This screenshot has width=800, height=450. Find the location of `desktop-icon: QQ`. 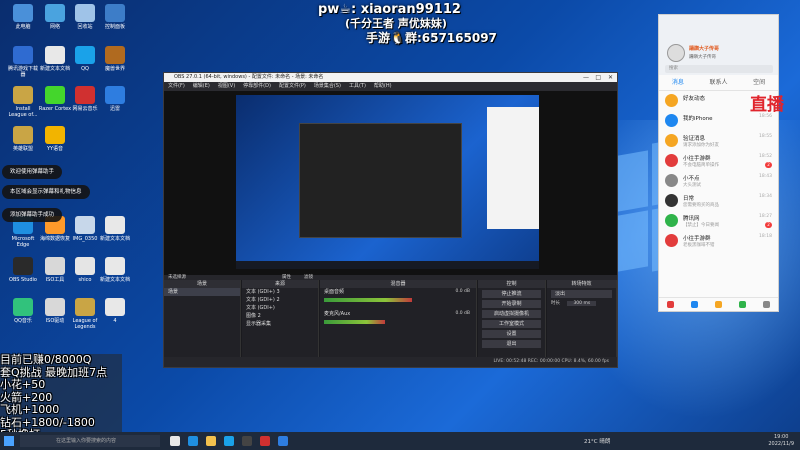

desktop-icon: QQ is located at coordinates (85, 59).